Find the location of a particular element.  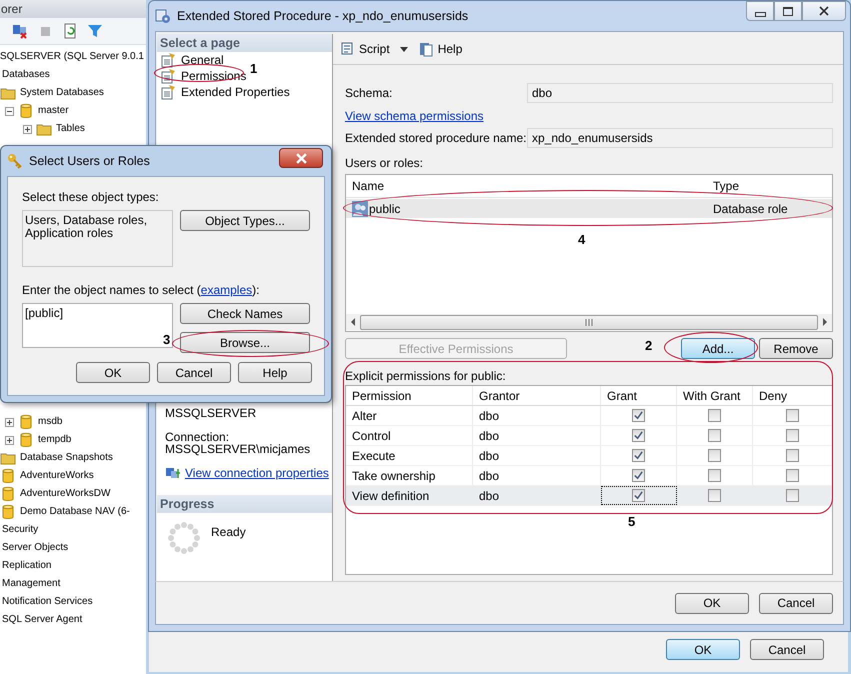

users-icon is located at coordinates (360, 208).